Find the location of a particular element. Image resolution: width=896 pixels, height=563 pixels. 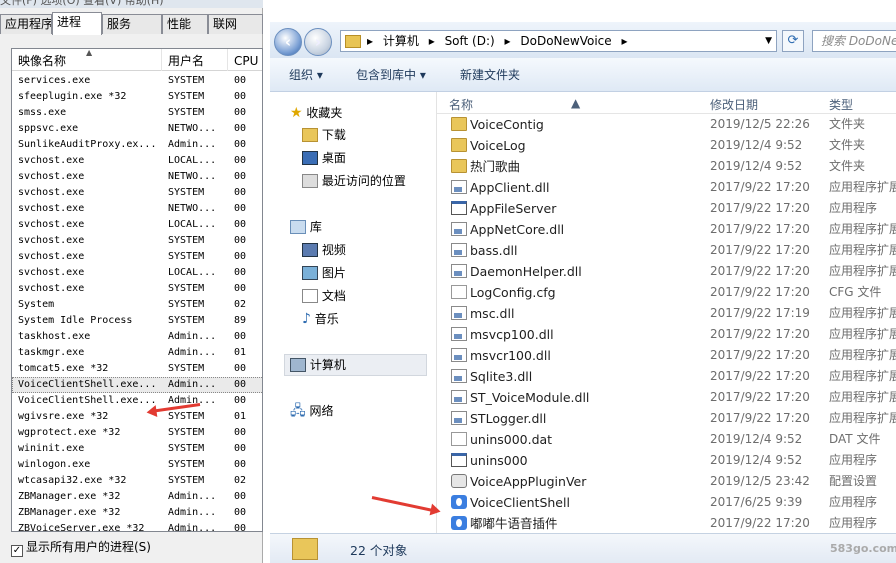

file-row: AppFileServer 2017/9/22 17:20 应用程序 is located at coordinates (666, 208).